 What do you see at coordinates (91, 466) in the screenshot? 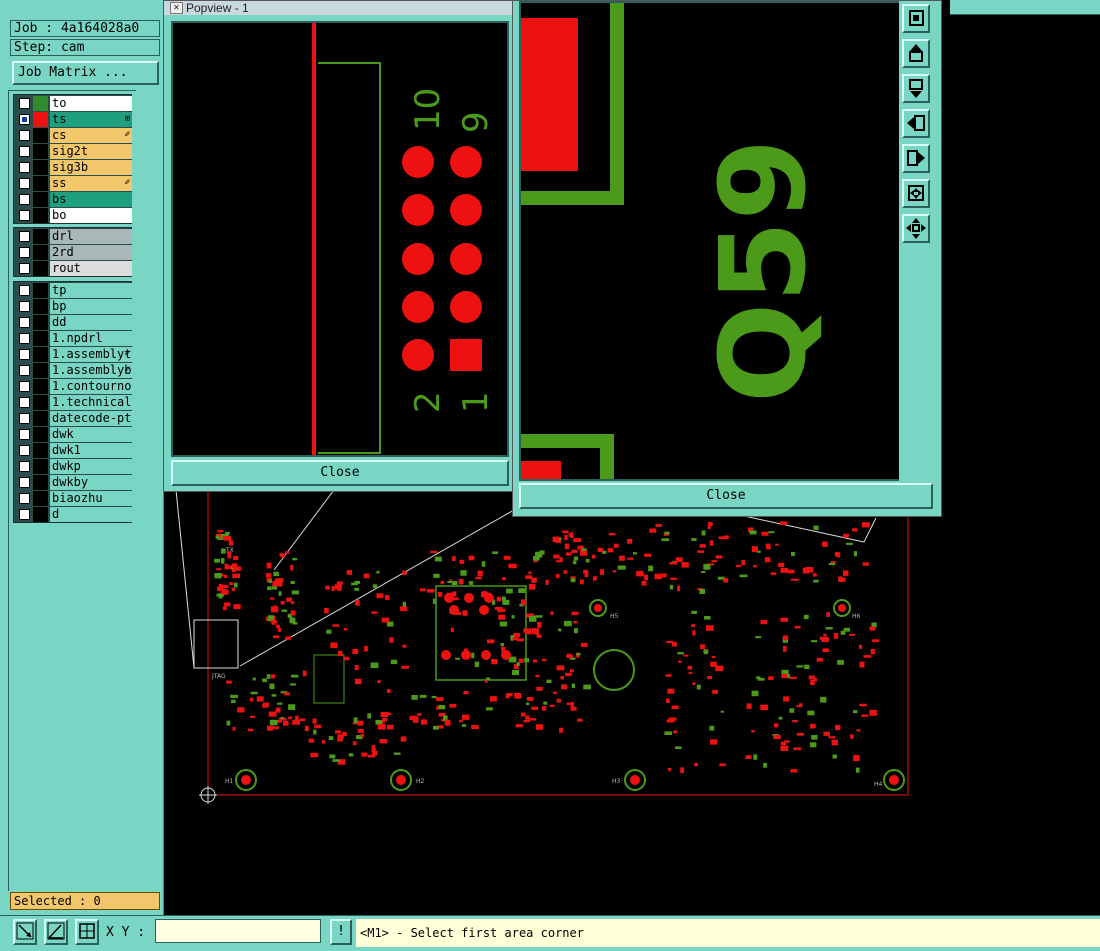
I see `layer-name: dwkp` at bounding box center [91, 466].